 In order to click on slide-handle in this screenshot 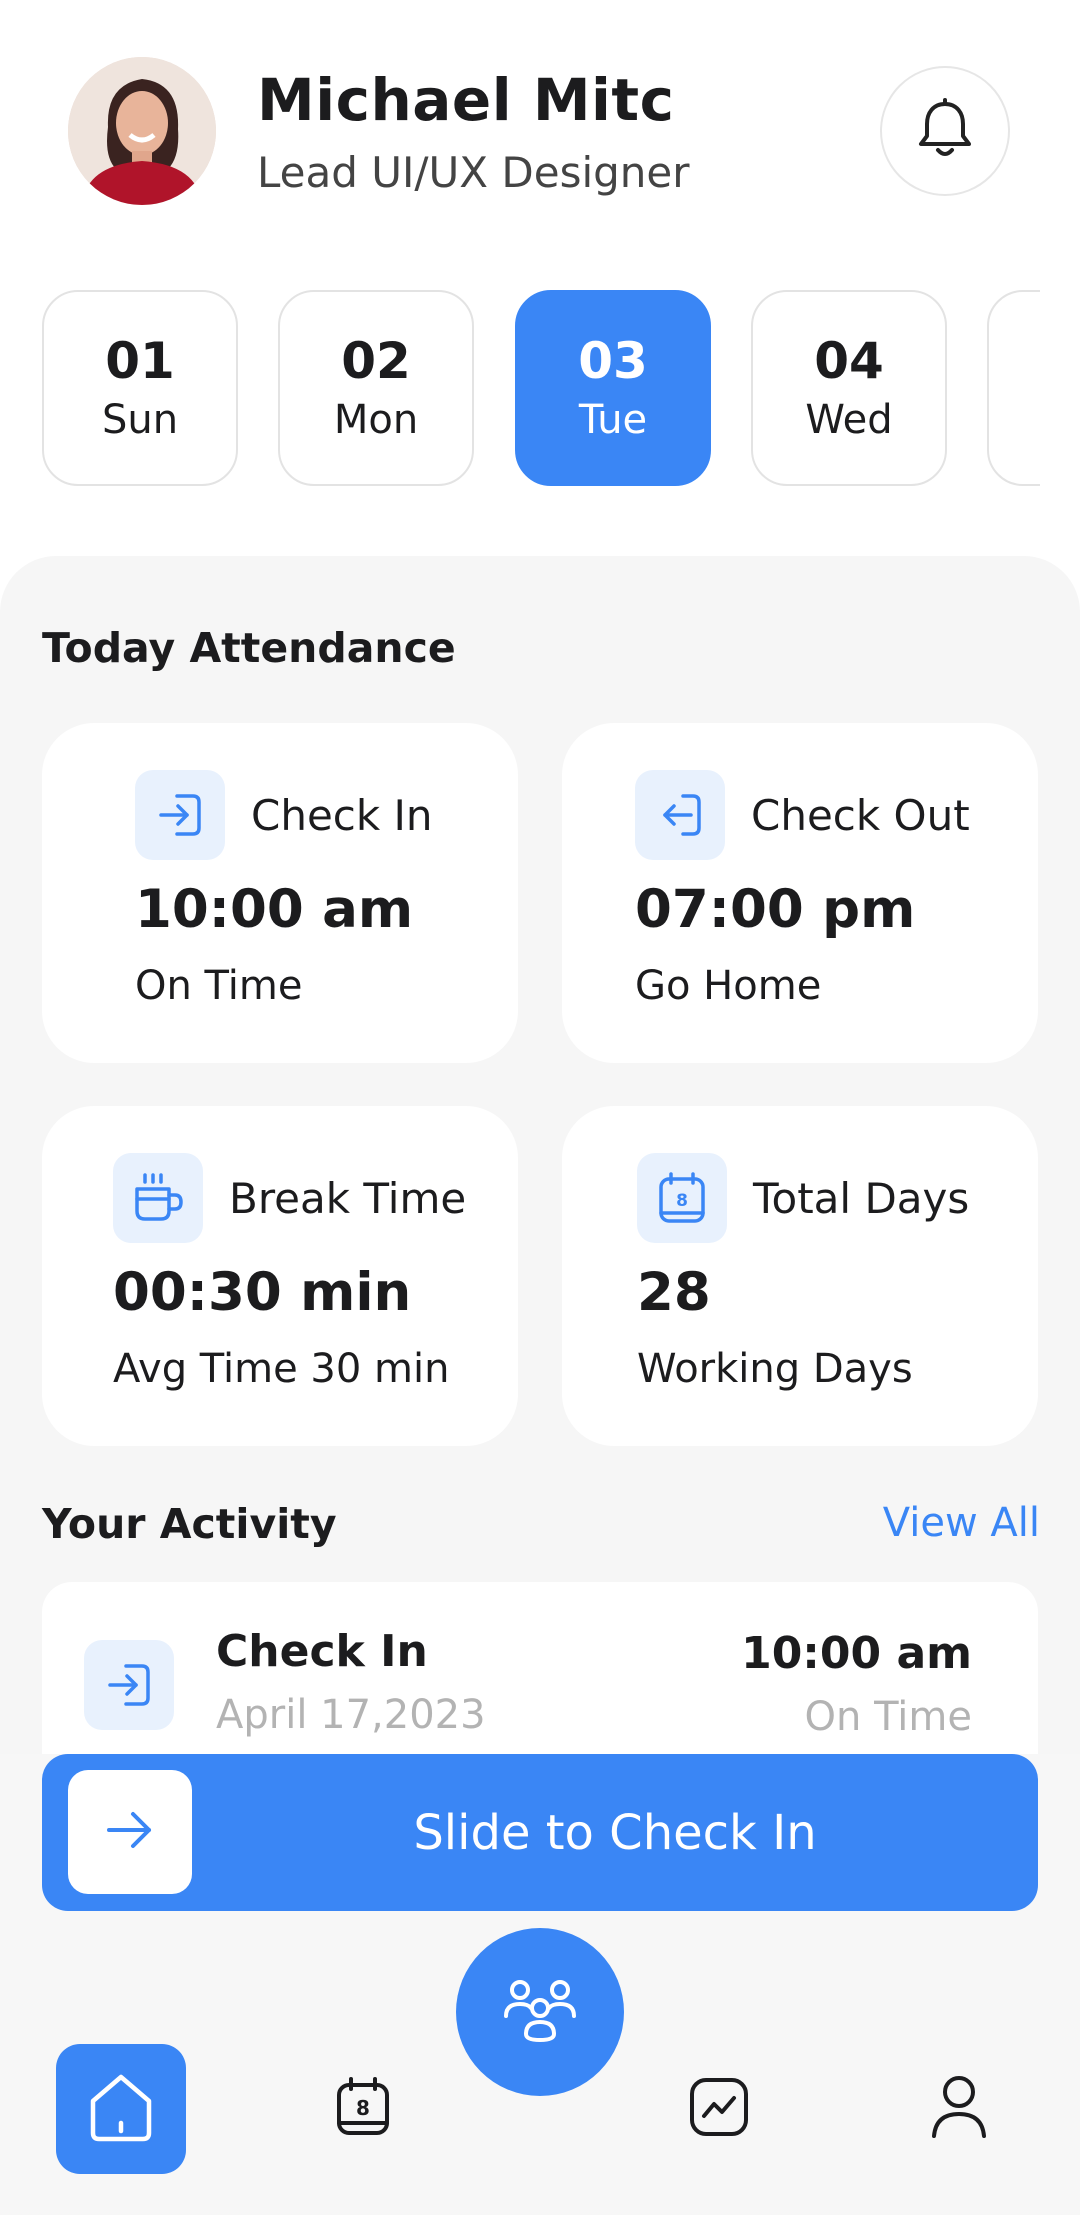, I will do `click(130, 1832)`.